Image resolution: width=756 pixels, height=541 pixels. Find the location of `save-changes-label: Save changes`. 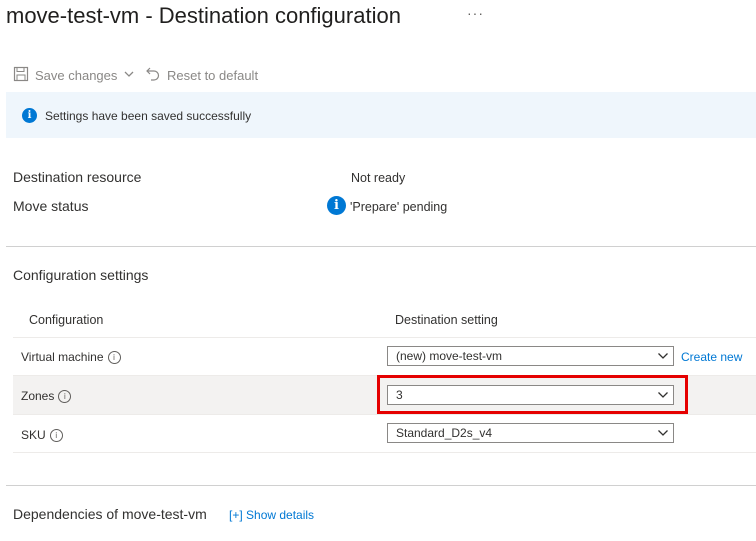

save-changes-label: Save changes is located at coordinates (76, 75).